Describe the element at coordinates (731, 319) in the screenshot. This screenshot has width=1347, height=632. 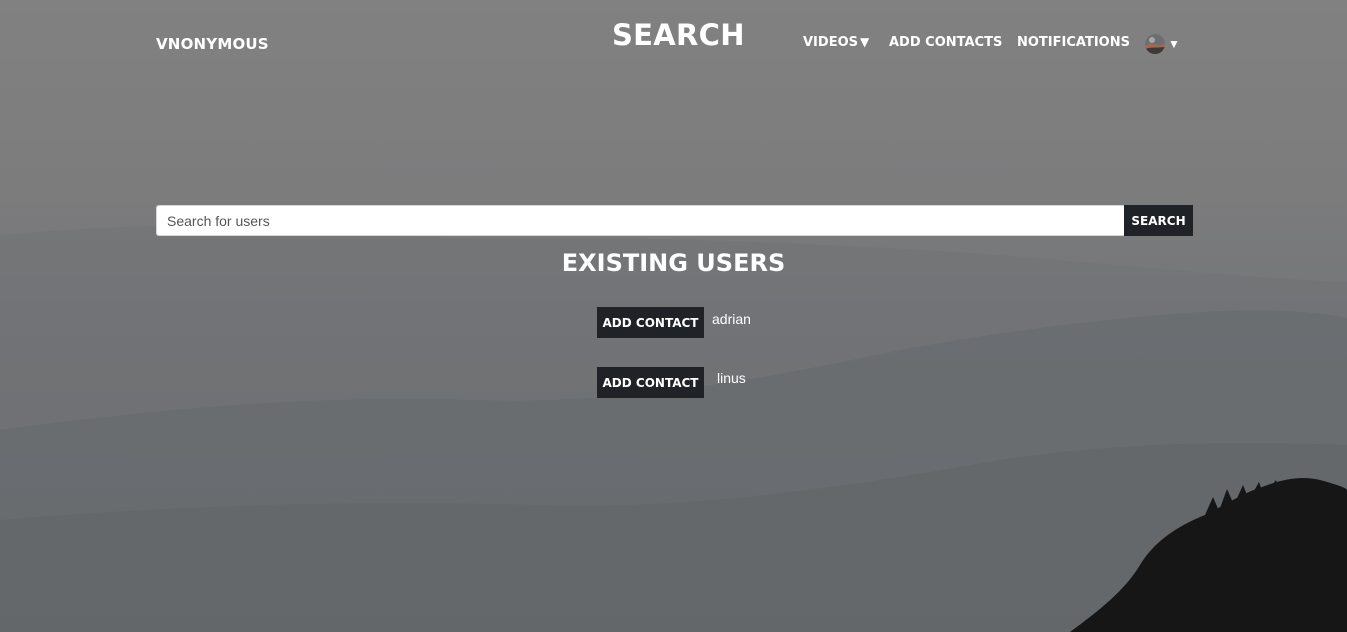
I see `username: adrian` at that location.